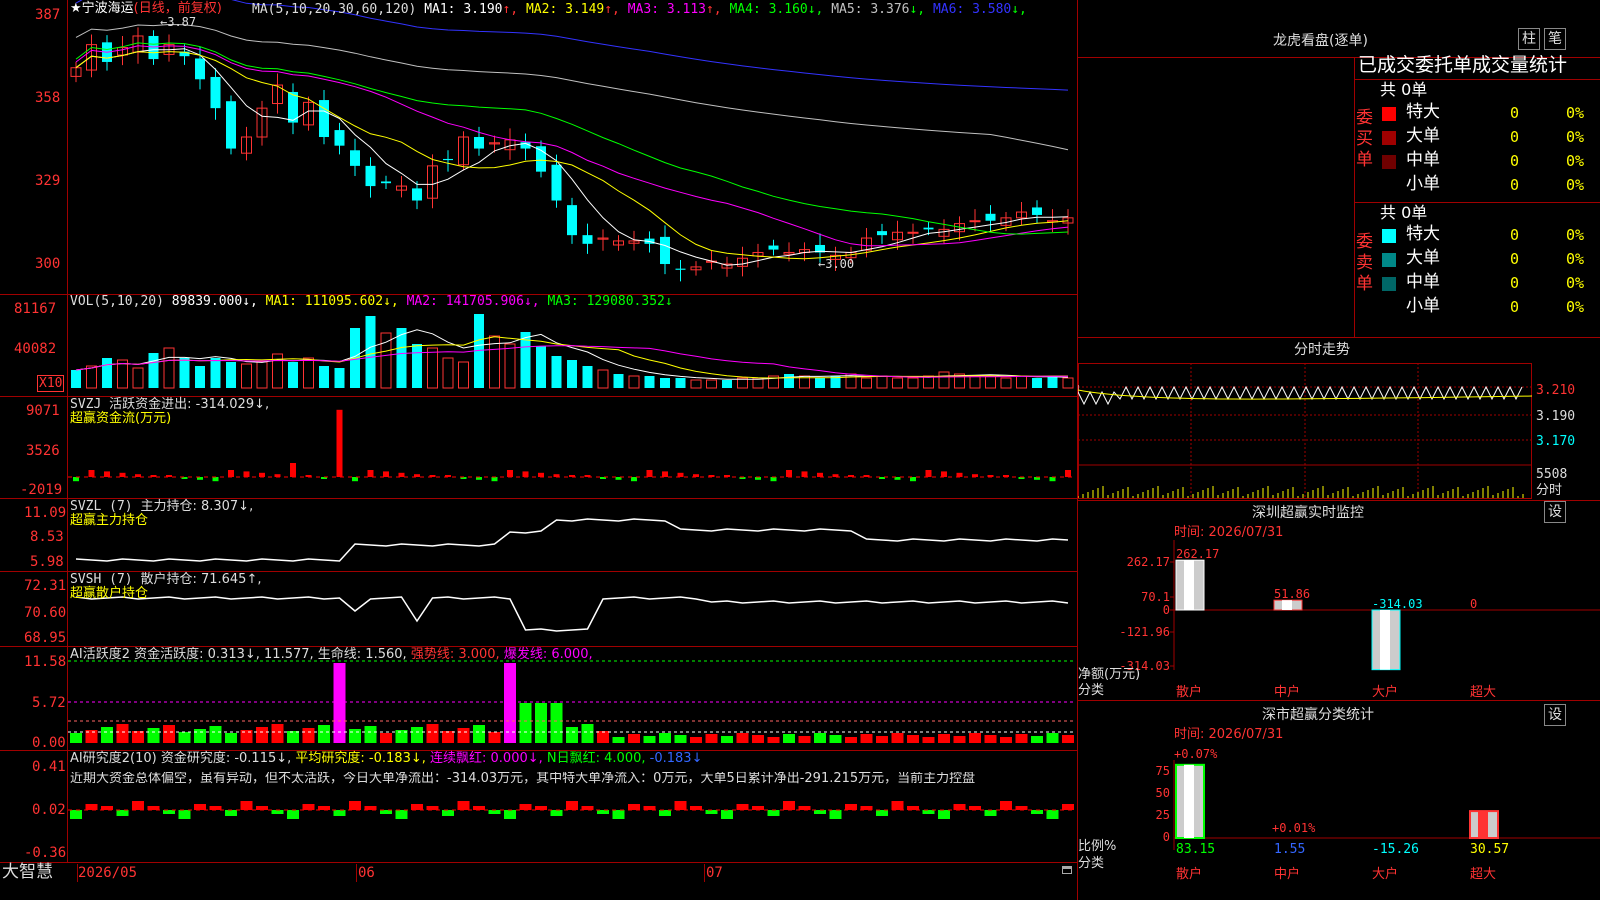 This screenshot has width=1600, height=900. Describe the element at coordinates (1289, 849) in the screenshot. I see `bar-value-label: 1.55` at that location.